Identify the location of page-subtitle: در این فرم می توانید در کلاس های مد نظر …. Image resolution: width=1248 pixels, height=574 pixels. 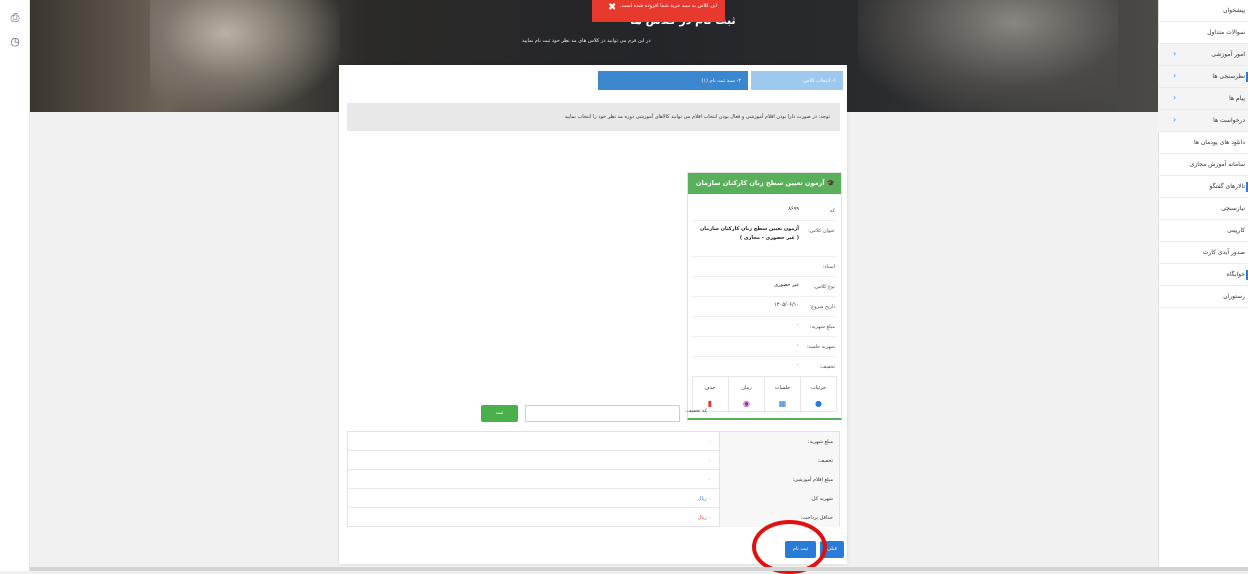
(586, 41).